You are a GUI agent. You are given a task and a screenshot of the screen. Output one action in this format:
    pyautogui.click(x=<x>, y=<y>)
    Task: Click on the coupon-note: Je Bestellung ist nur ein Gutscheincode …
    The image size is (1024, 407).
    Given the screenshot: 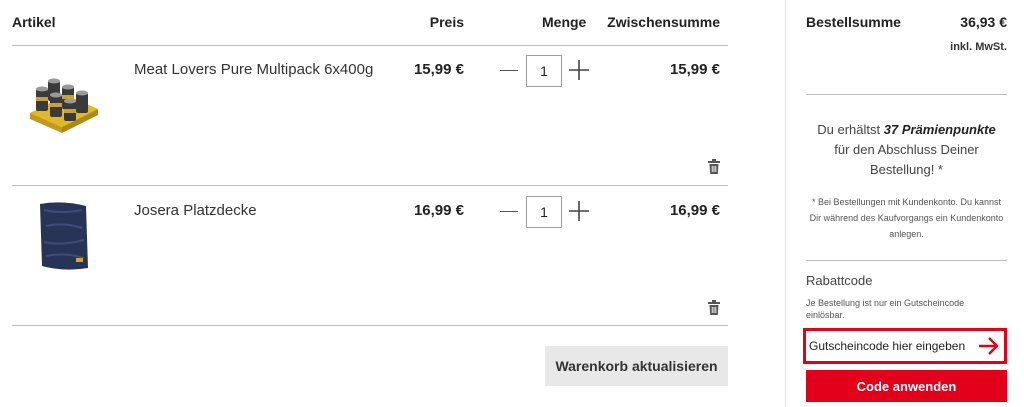 What is the action you would take?
    pyautogui.click(x=885, y=309)
    